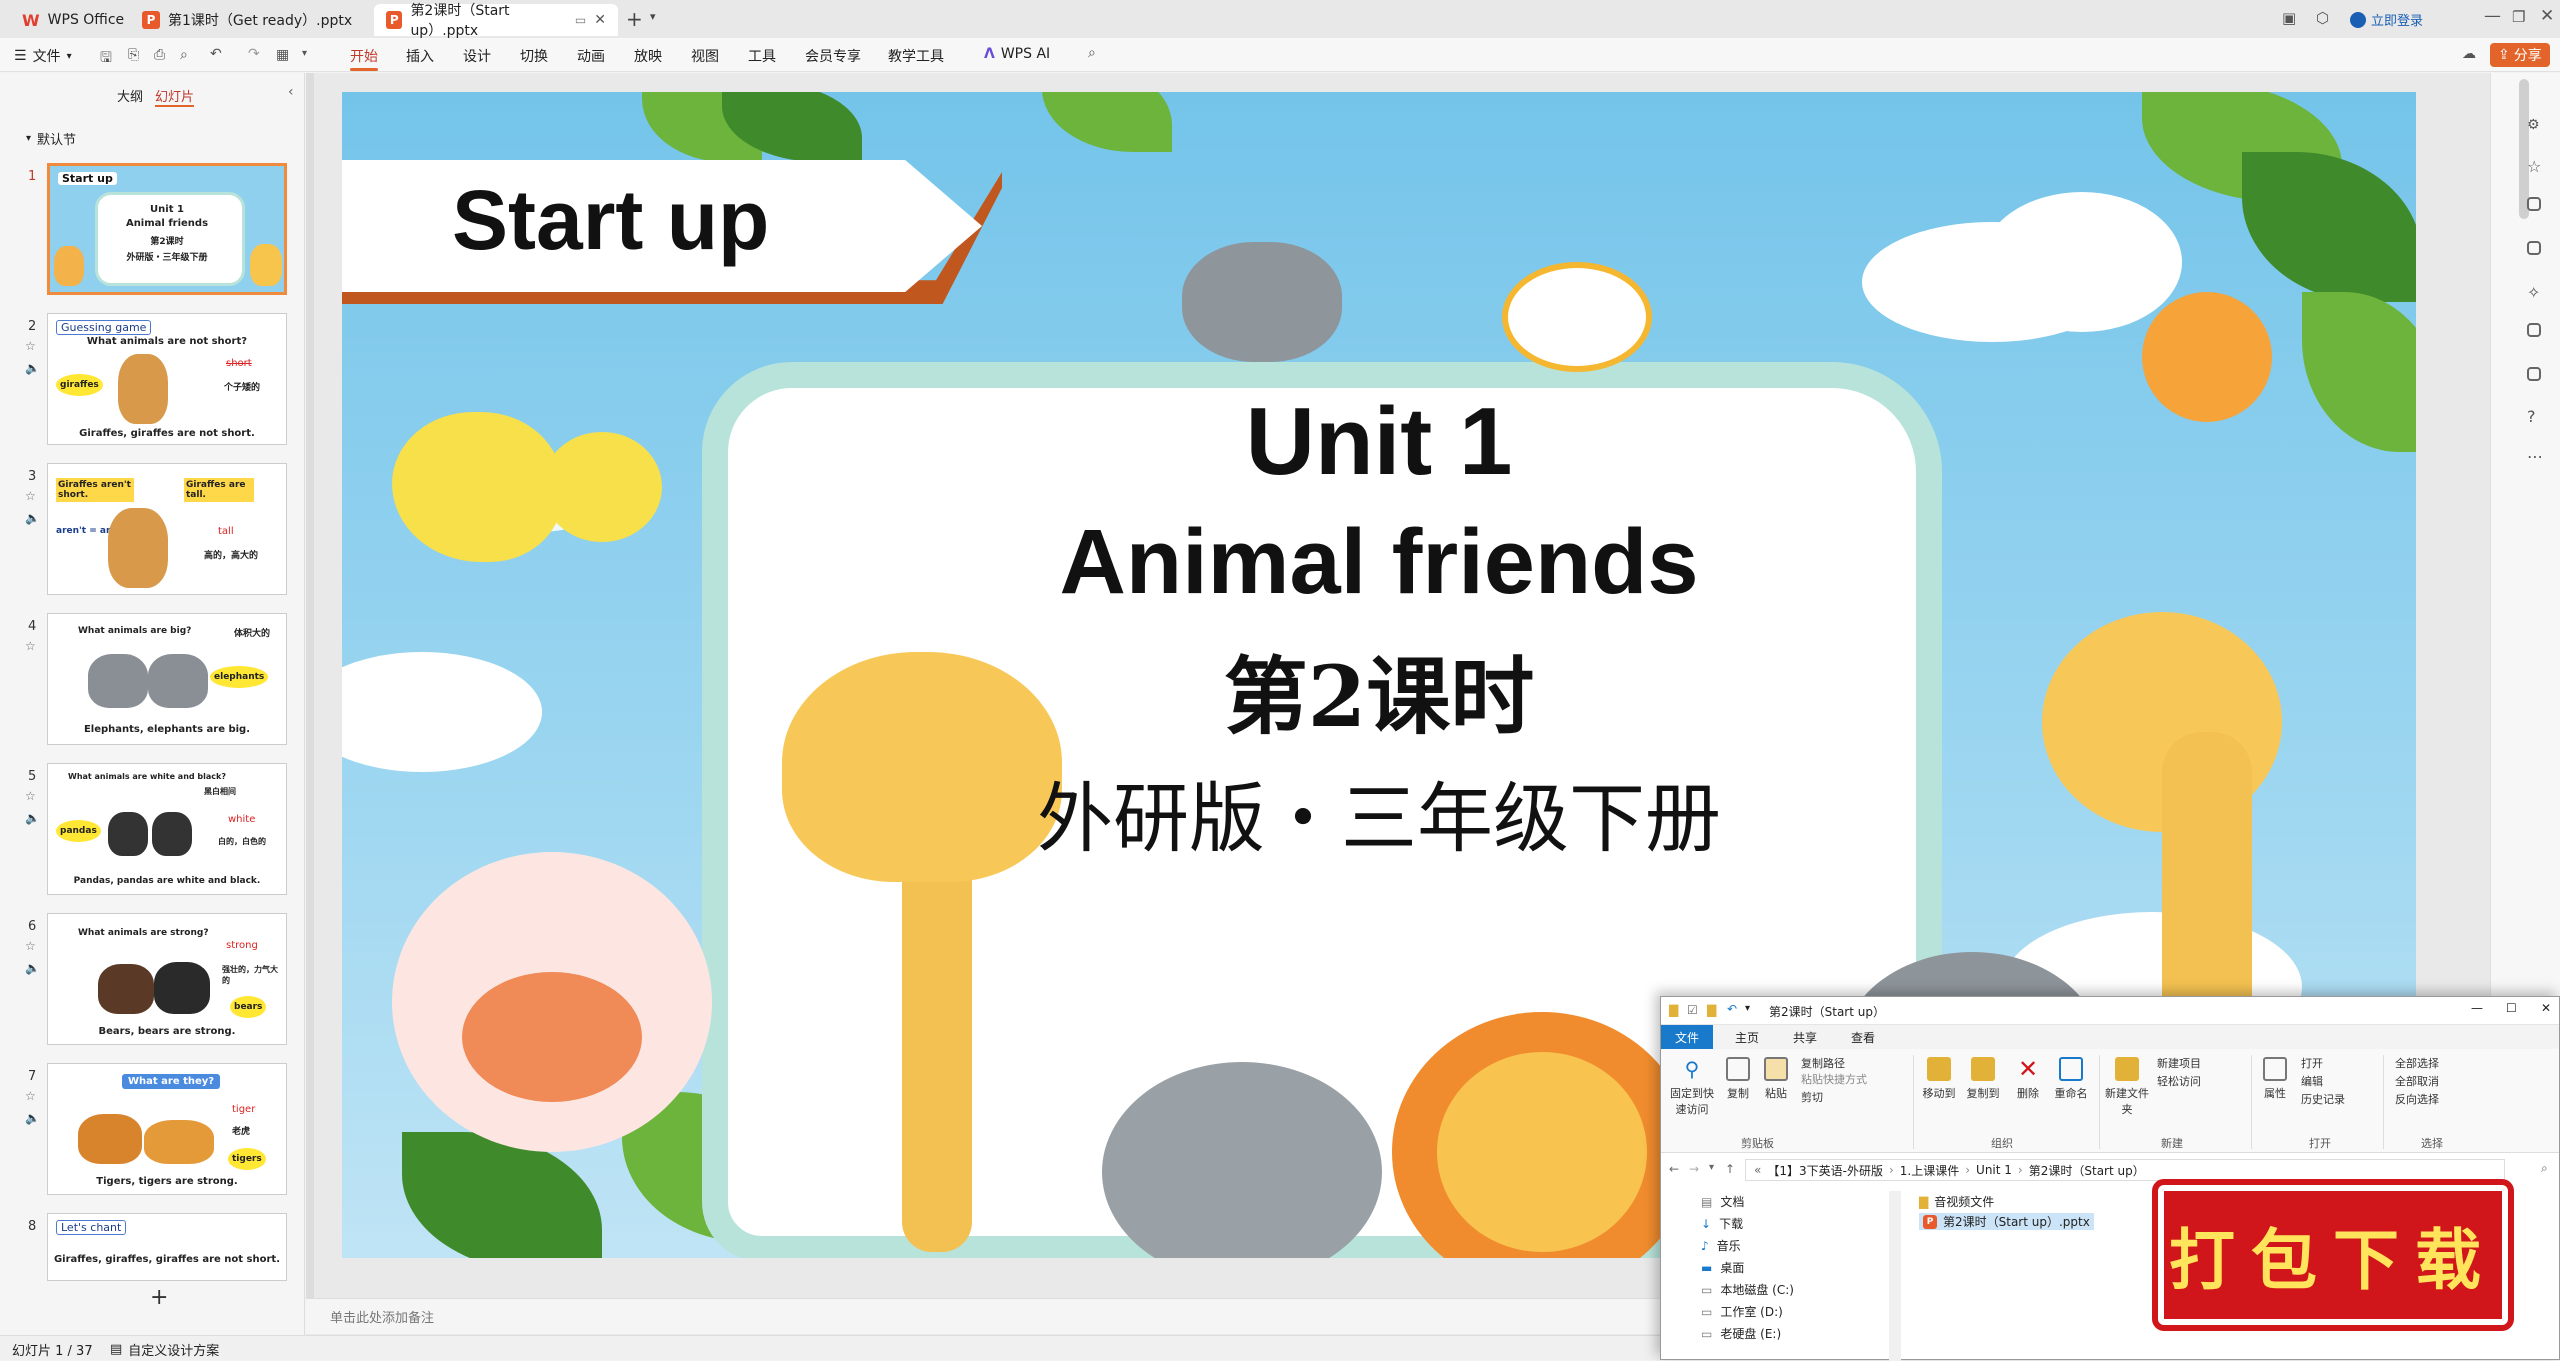  What do you see at coordinates (1895, 1276) in the screenshot?
I see `nav-scrollbar` at bounding box center [1895, 1276].